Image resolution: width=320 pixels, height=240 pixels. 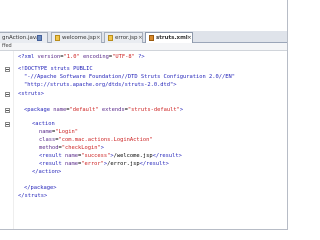 I want to click on code-line: <struts>, so click(x=31, y=94).